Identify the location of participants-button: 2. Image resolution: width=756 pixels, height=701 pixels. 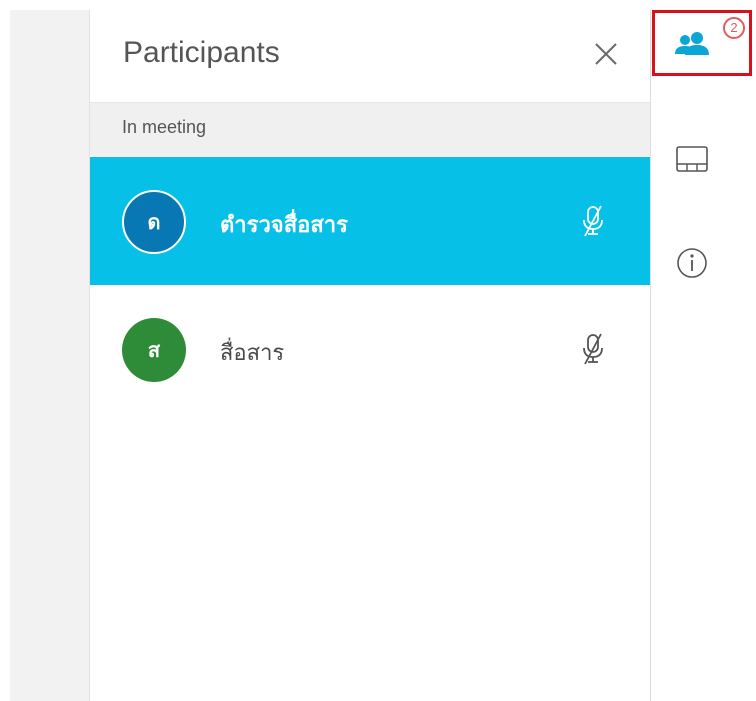
(702, 43).